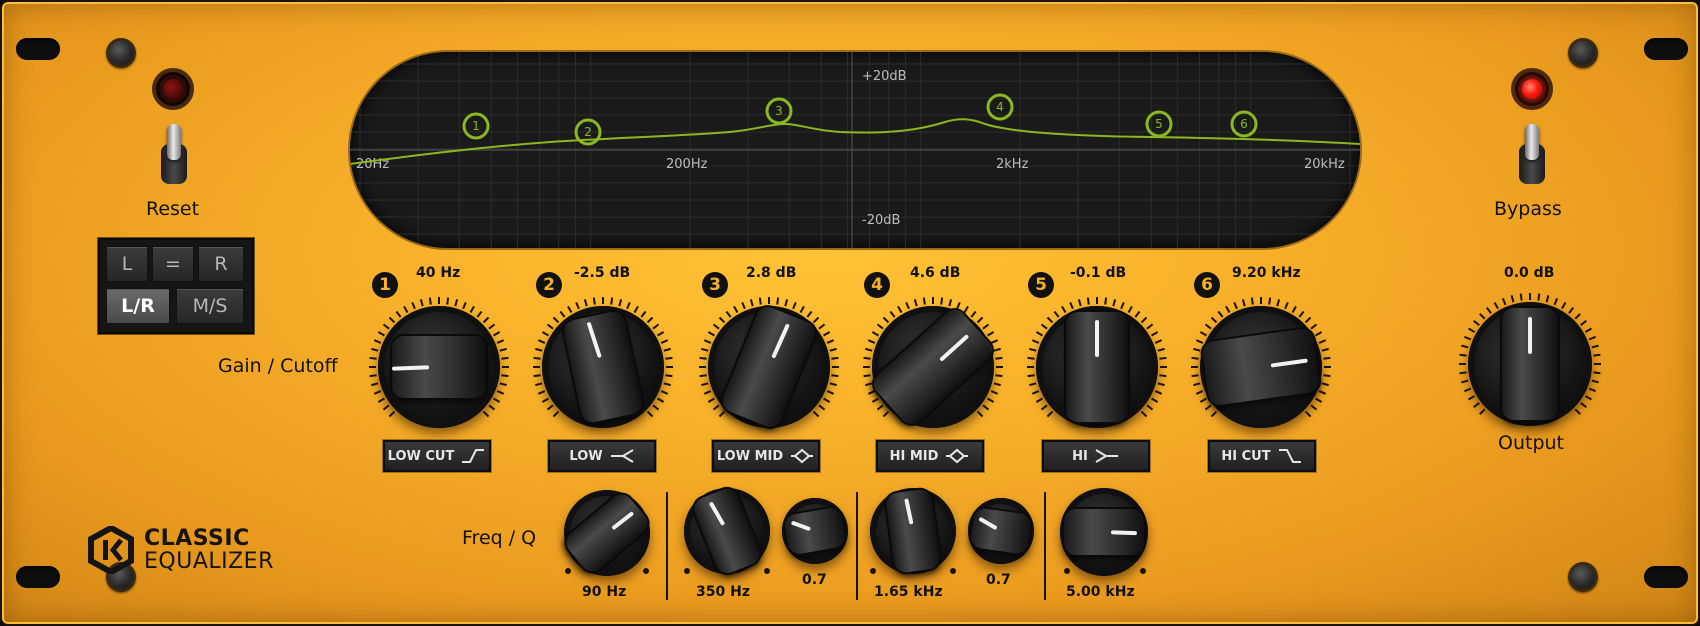 The width and height of the screenshot is (1700, 626). What do you see at coordinates (197, 538) in the screenshot?
I see `brand-name-line1: CLASSIC` at bounding box center [197, 538].